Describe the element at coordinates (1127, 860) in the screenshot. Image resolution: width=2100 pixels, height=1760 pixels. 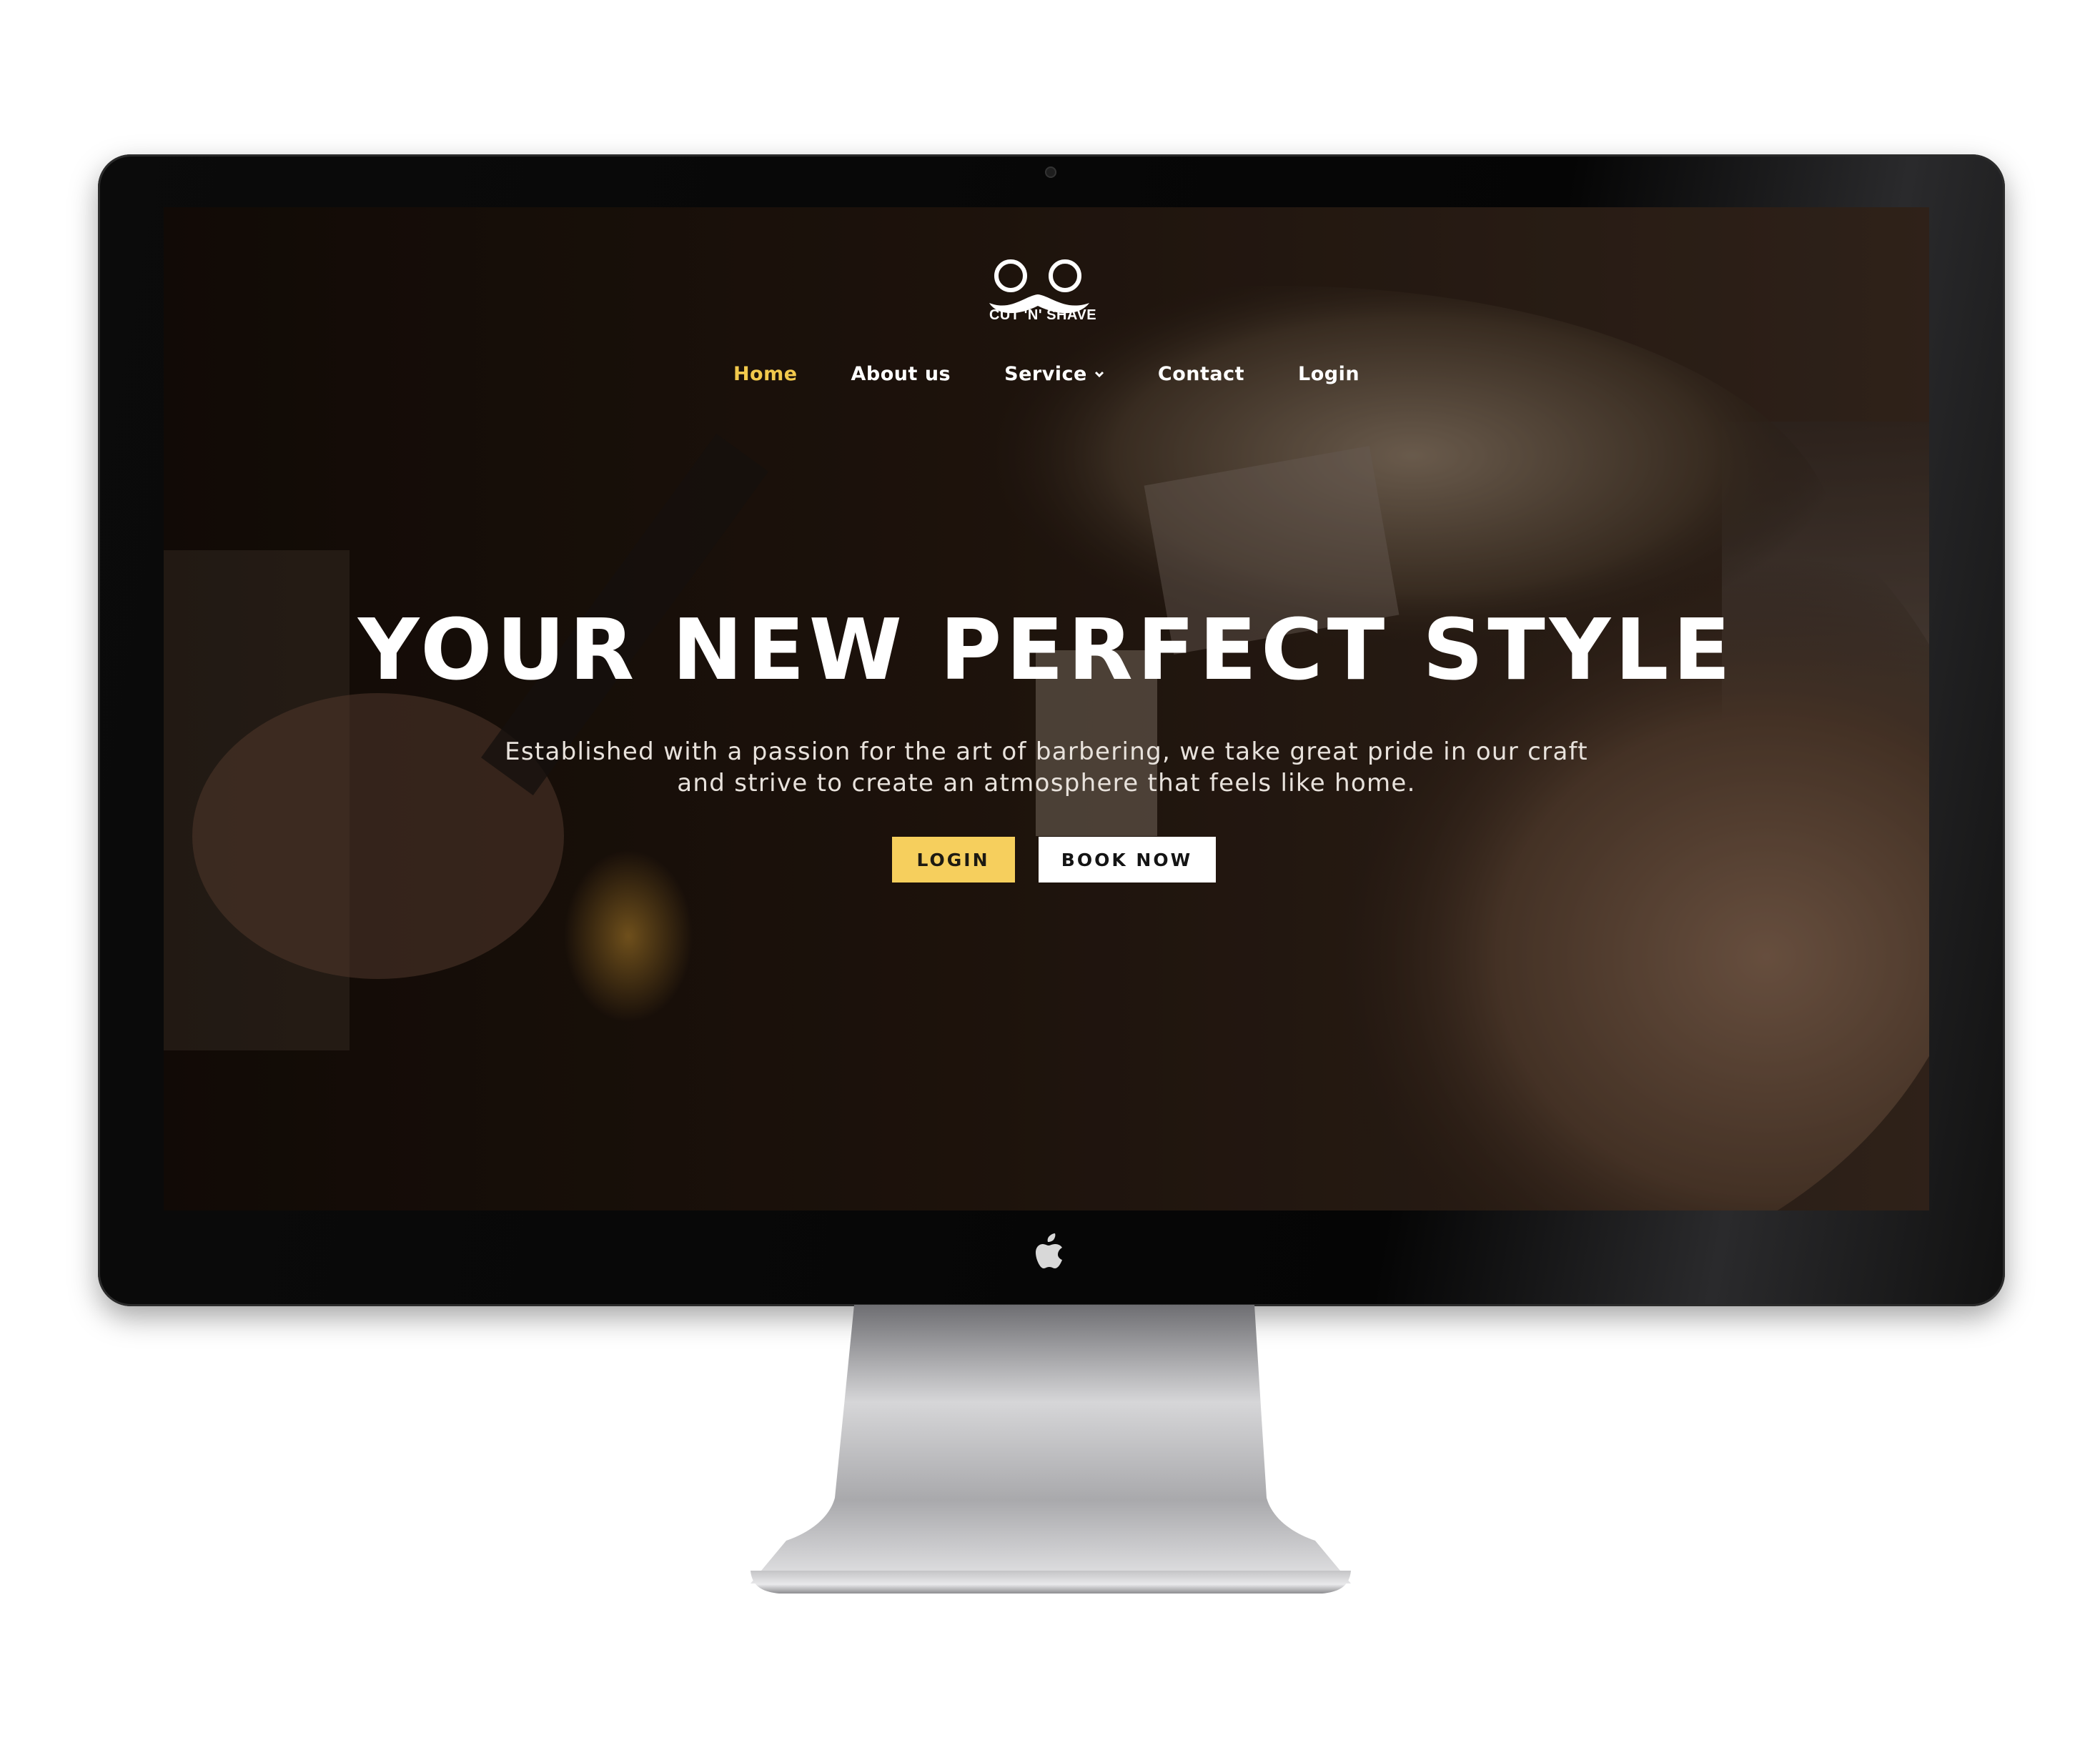
I see `book-now-button: BOOK NOW` at that location.